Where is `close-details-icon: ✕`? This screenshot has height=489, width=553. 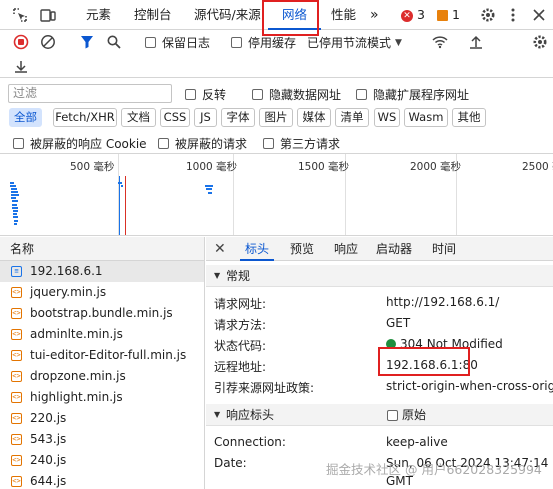
close-details-icon: ✕ is located at coordinates (220, 249).